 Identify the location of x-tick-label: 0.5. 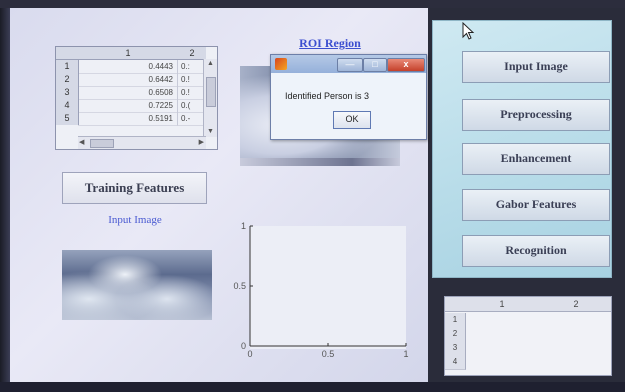
(328, 354).